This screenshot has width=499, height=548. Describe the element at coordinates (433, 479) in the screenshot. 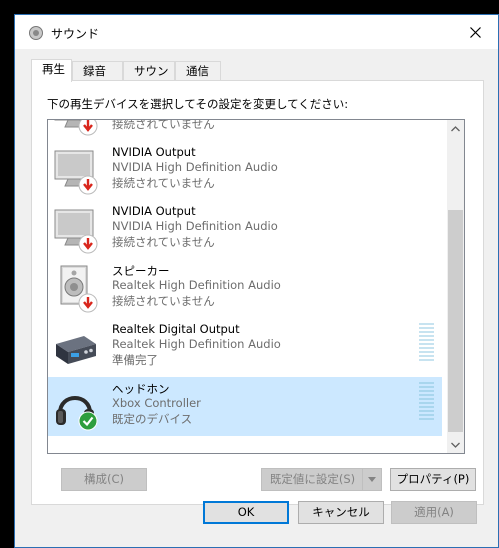

I see `properties-button: プロパティ(P)` at that location.